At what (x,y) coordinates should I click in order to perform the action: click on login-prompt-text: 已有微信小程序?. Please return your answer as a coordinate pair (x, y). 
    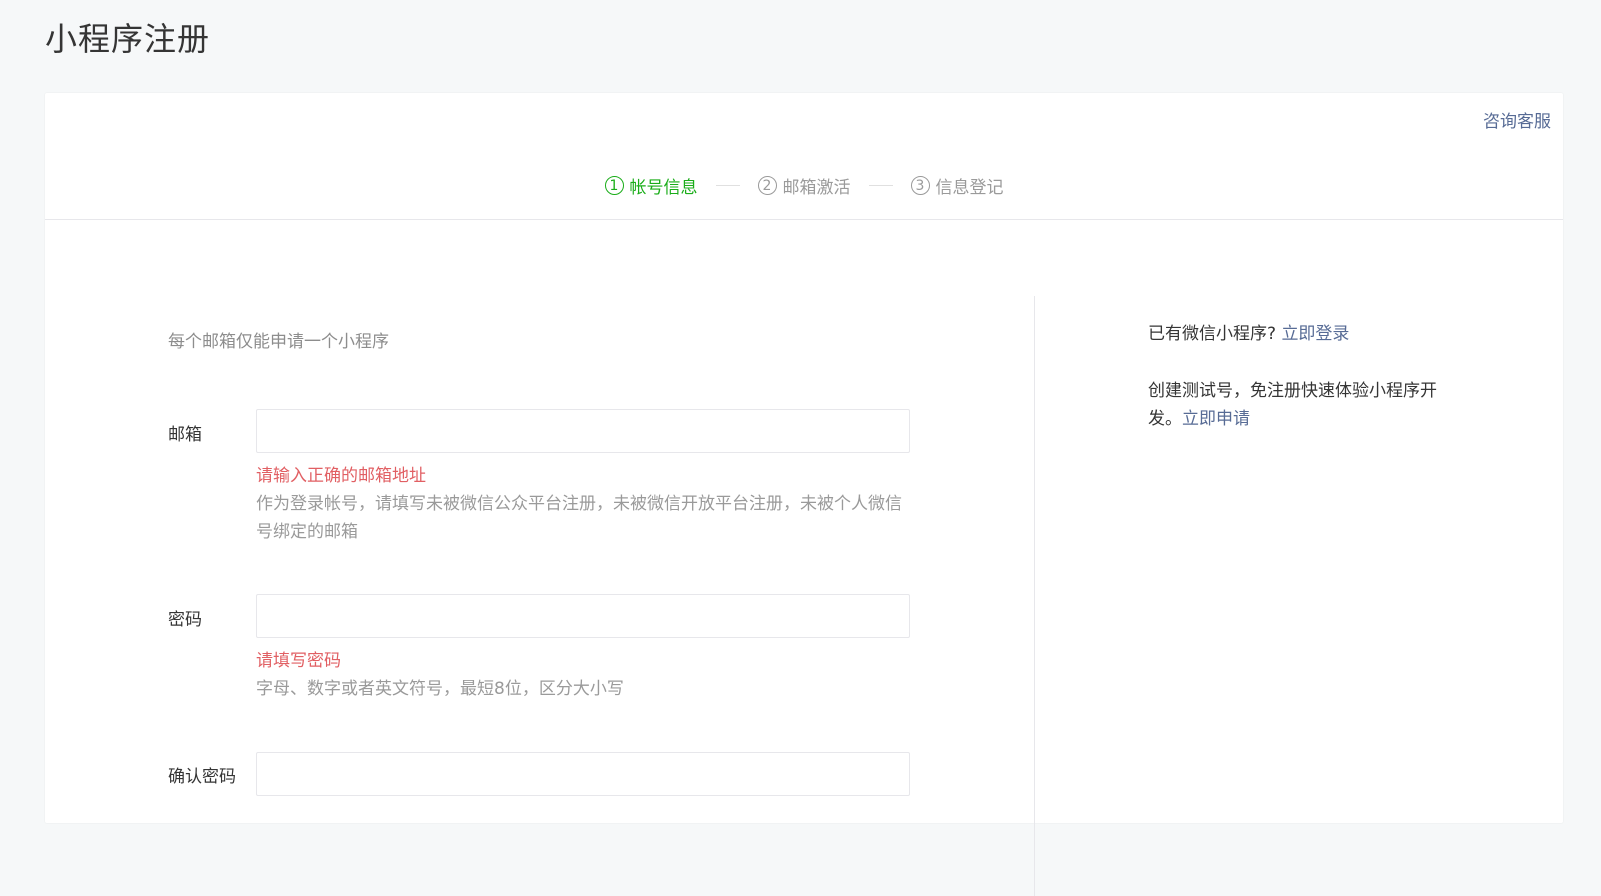
    Looking at the image, I should click on (1212, 334).